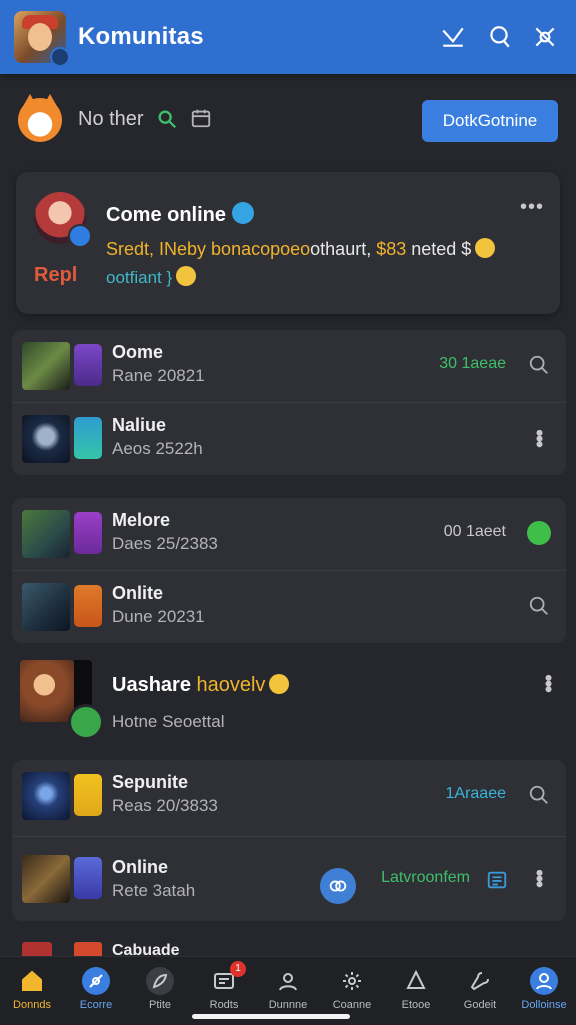 Image resolution: width=576 pixels, height=1025 pixels. What do you see at coordinates (63, 220) in the screenshot?
I see `featured-avatar` at bounding box center [63, 220].